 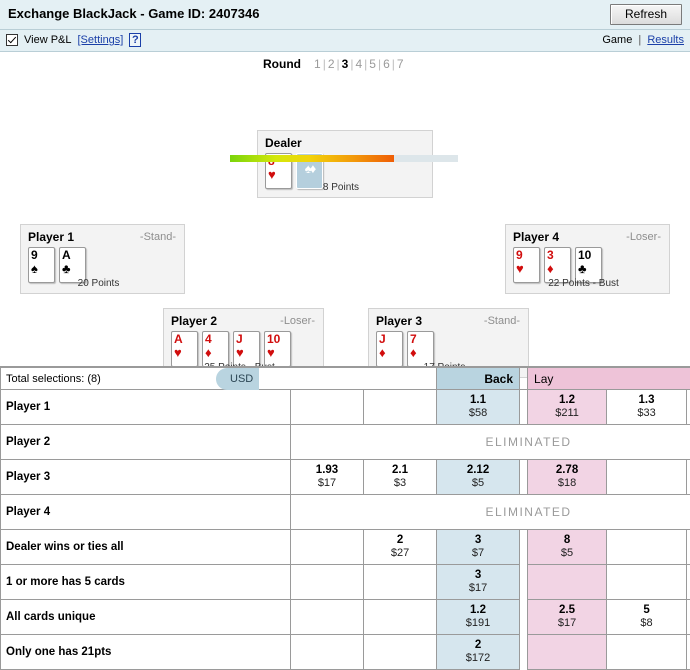 What do you see at coordinates (567, 414) in the screenshot?
I see `price-amount: $211` at bounding box center [567, 414].